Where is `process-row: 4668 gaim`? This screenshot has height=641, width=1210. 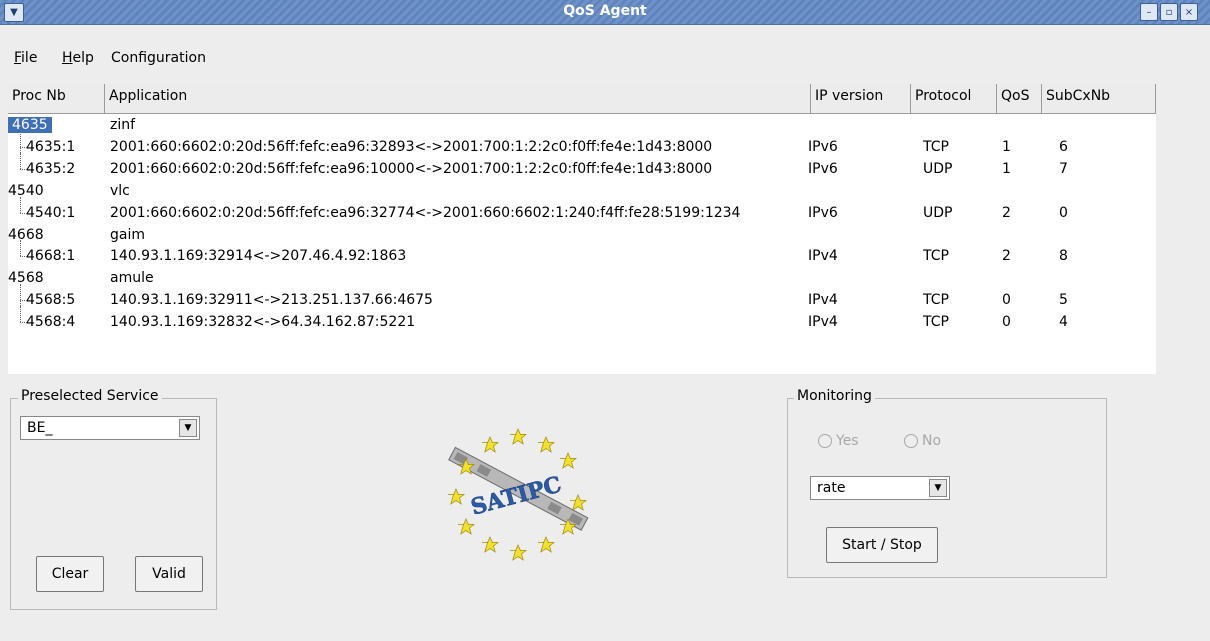
process-row: 4668 gaim is located at coordinates (582, 236).